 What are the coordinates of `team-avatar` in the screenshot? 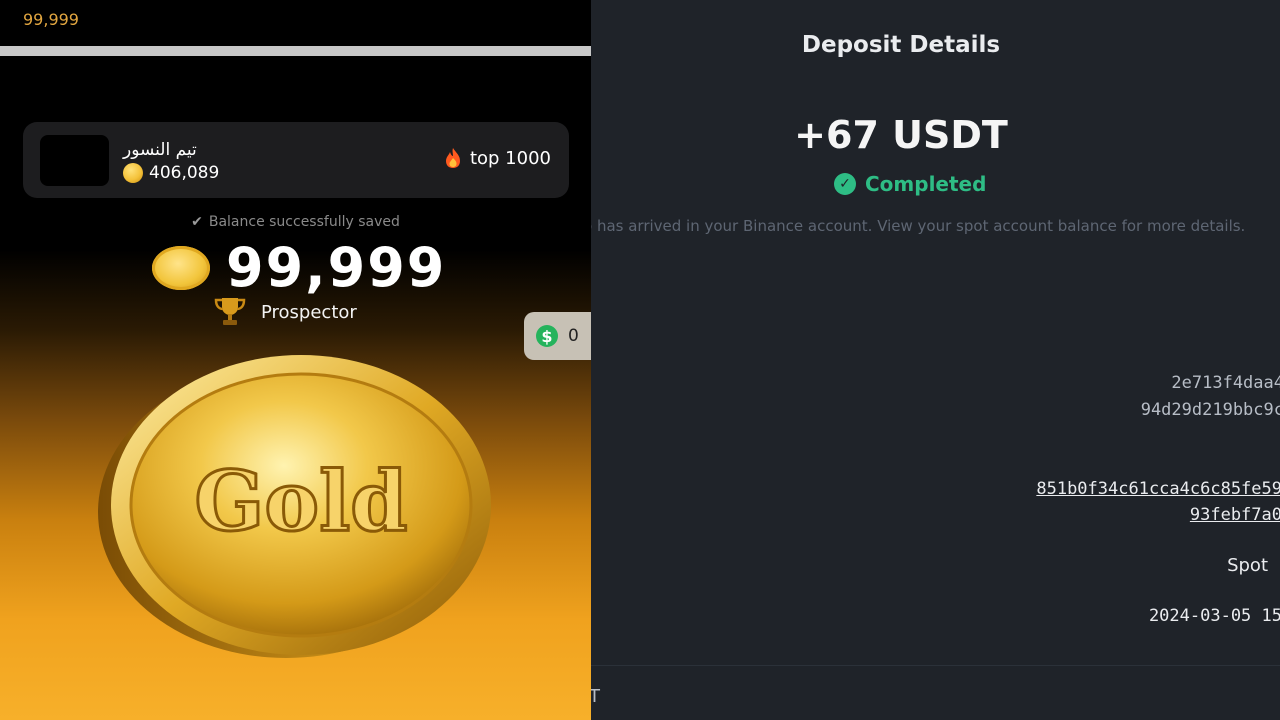 It's located at (74, 160).